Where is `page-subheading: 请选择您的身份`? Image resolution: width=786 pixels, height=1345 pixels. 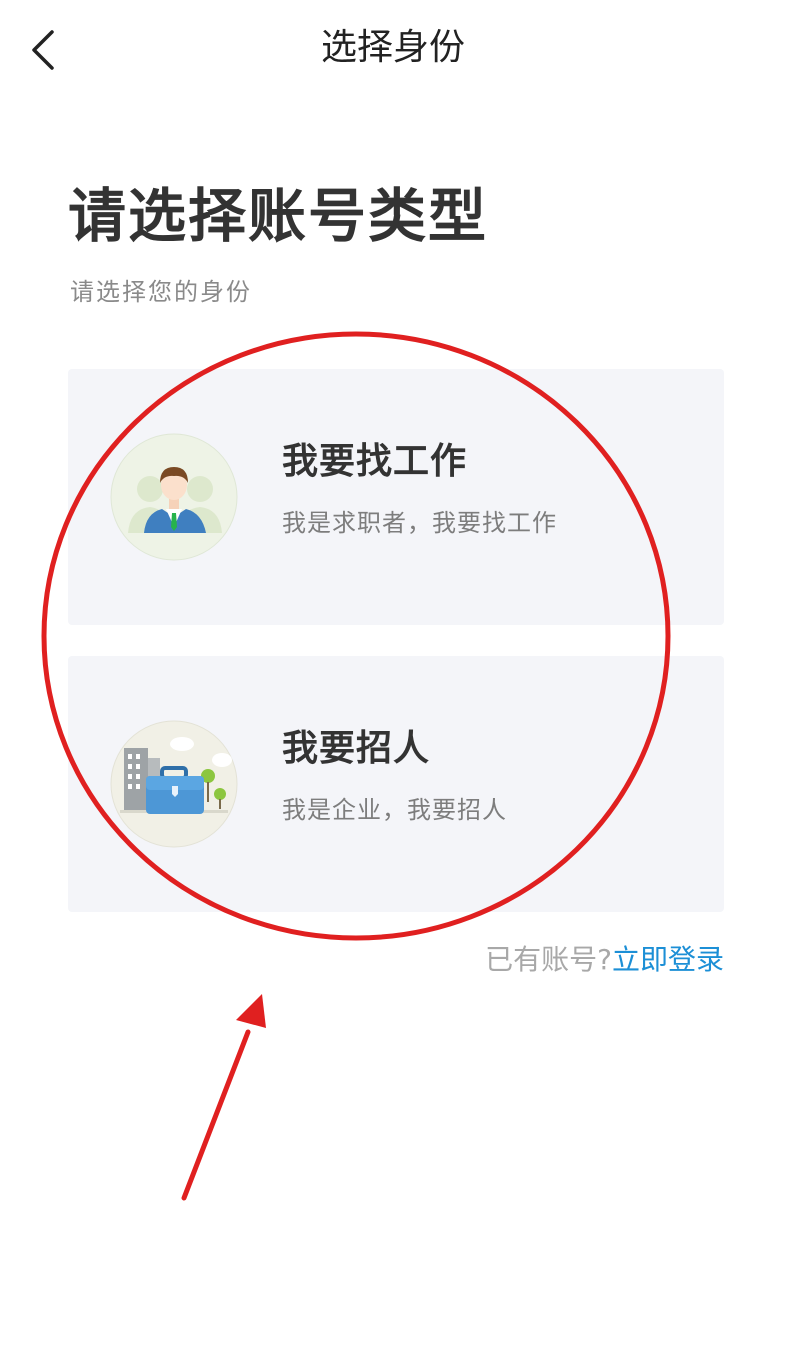
page-subheading: 请选择您的身份 is located at coordinates (161, 292).